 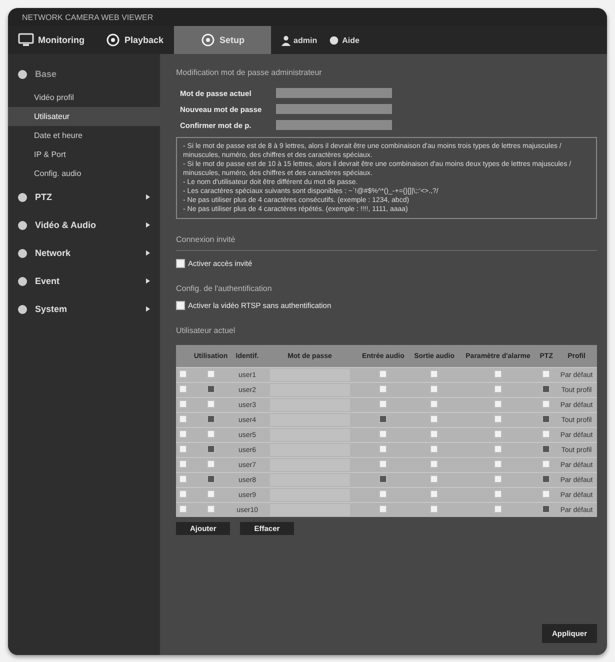 What do you see at coordinates (222, 40) in the screenshot?
I see `nav-tab: Setup` at bounding box center [222, 40].